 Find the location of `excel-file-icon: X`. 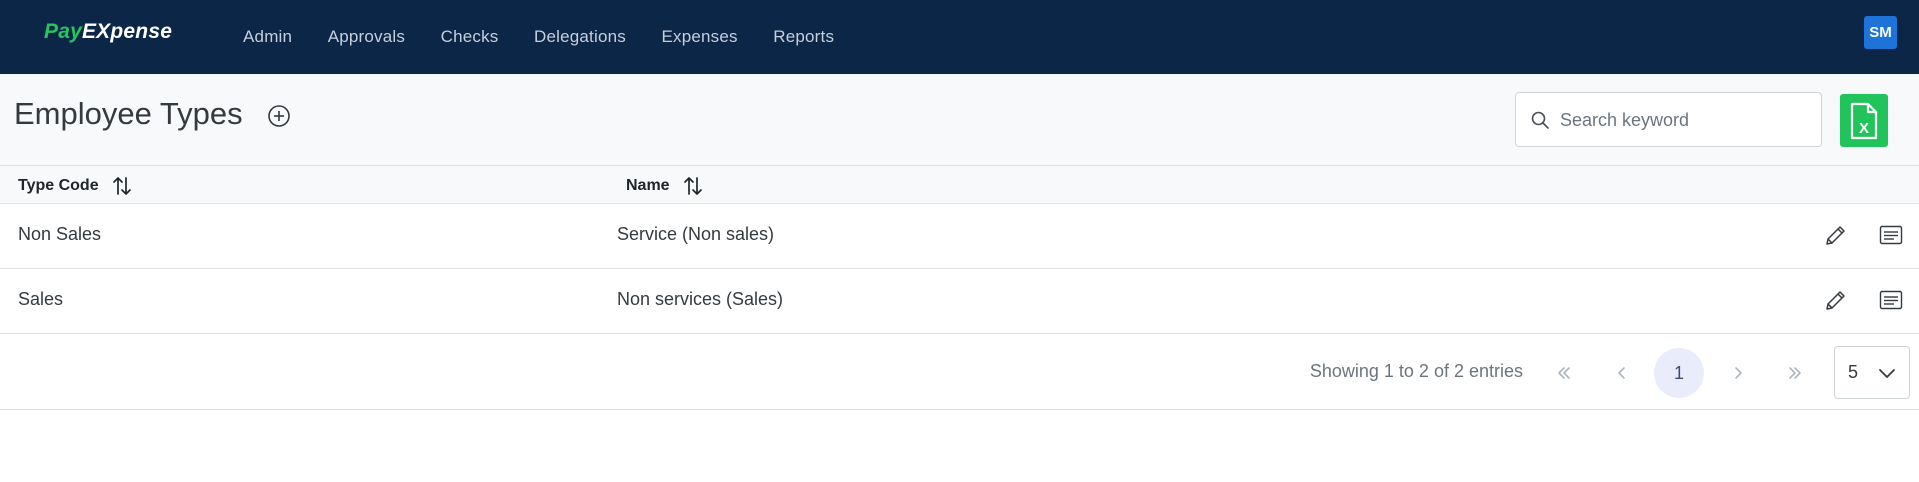

excel-file-icon: X is located at coordinates (1864, 120).